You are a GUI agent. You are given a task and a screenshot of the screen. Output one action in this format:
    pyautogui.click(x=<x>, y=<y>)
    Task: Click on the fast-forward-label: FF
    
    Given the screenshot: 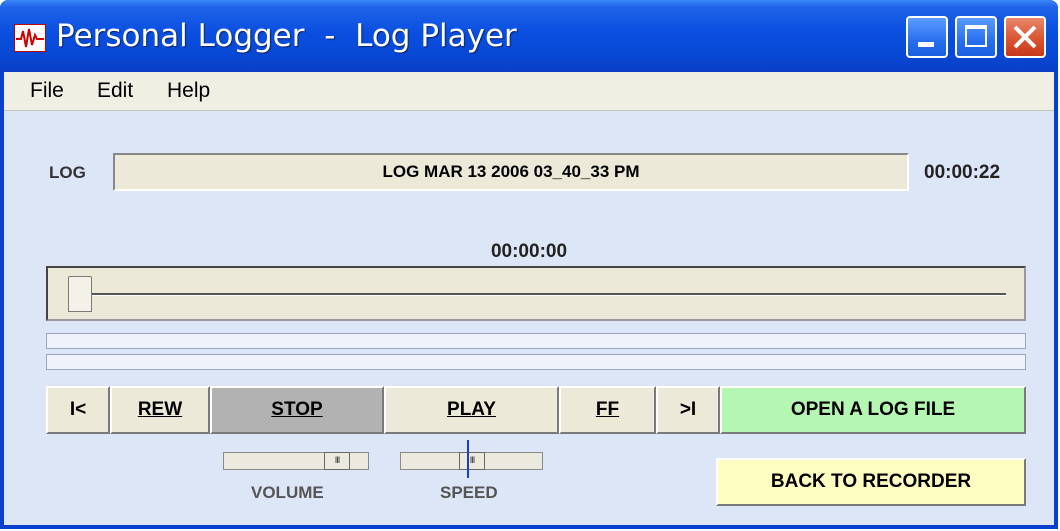 What is the action you would take?
    pyautogui.click(x=607, y=409)
    